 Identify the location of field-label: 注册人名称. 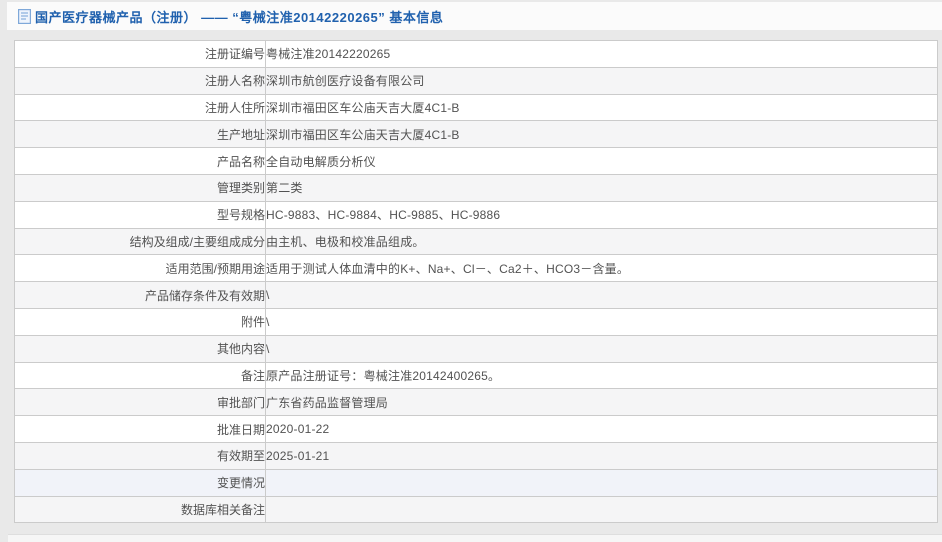
(140, 80).